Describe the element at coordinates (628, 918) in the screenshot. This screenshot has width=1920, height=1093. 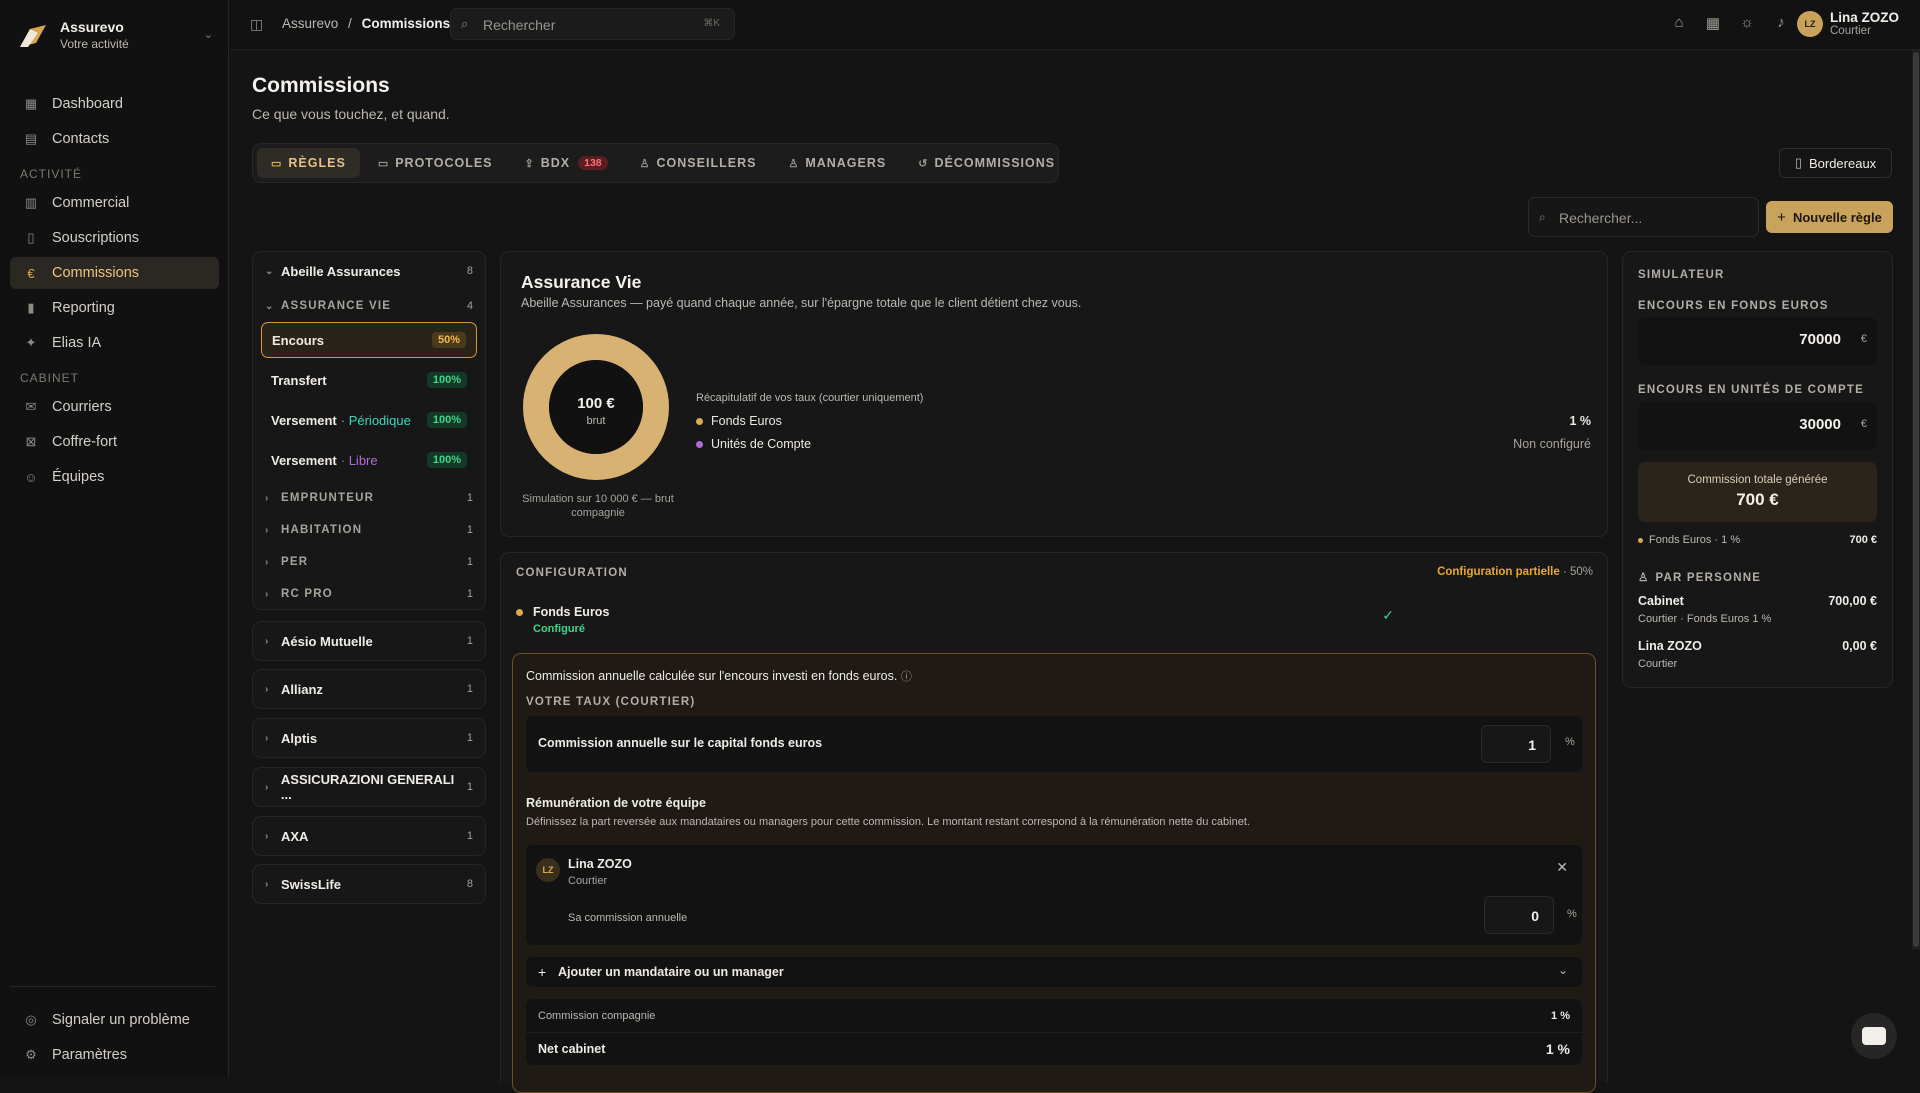
I see `member-commission-label: Sa commission annuelle` at that location.